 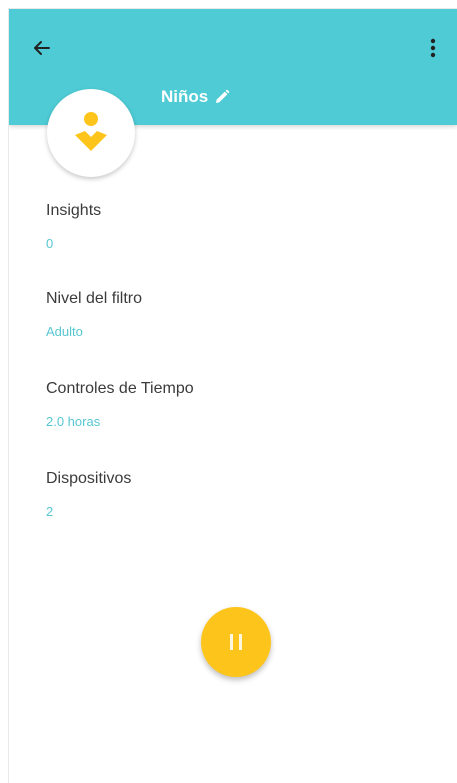 I want to click on filter-level-label: Nivel del filtro, so click(x=94, y=298).